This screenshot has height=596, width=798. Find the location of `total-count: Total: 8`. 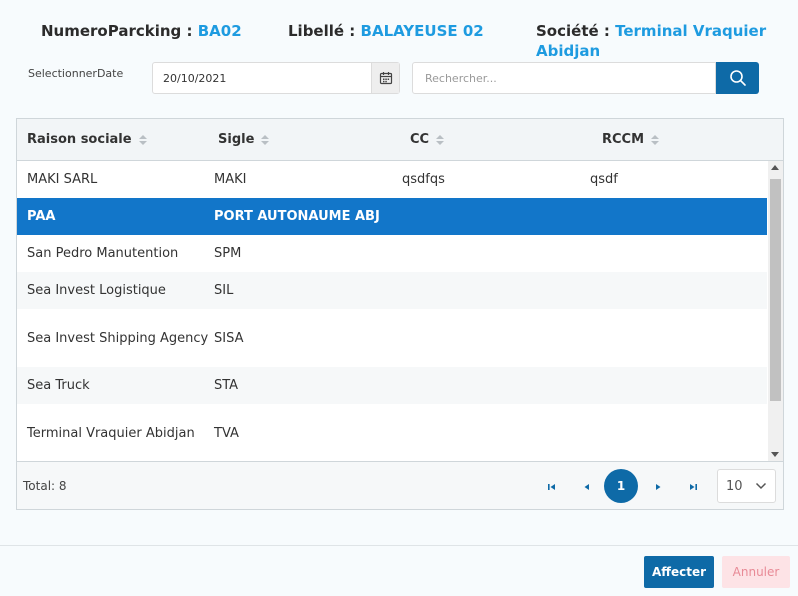

total-count: Total: 8 is located at coordinates (45, 486).